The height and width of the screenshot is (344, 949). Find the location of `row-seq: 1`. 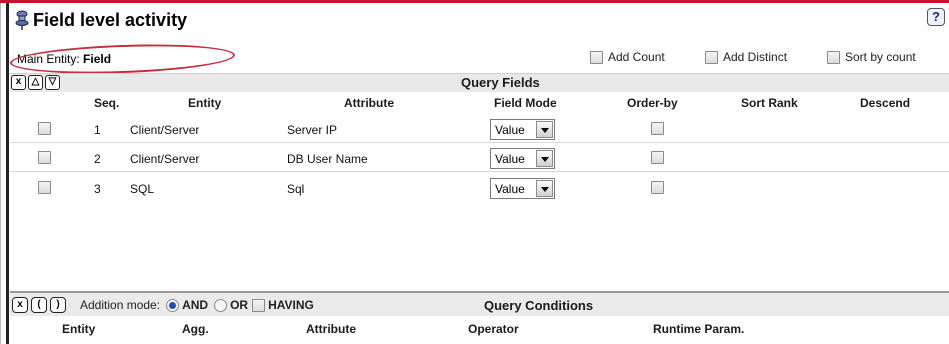

row-seq: 1 is located at coordinates (97, 130).